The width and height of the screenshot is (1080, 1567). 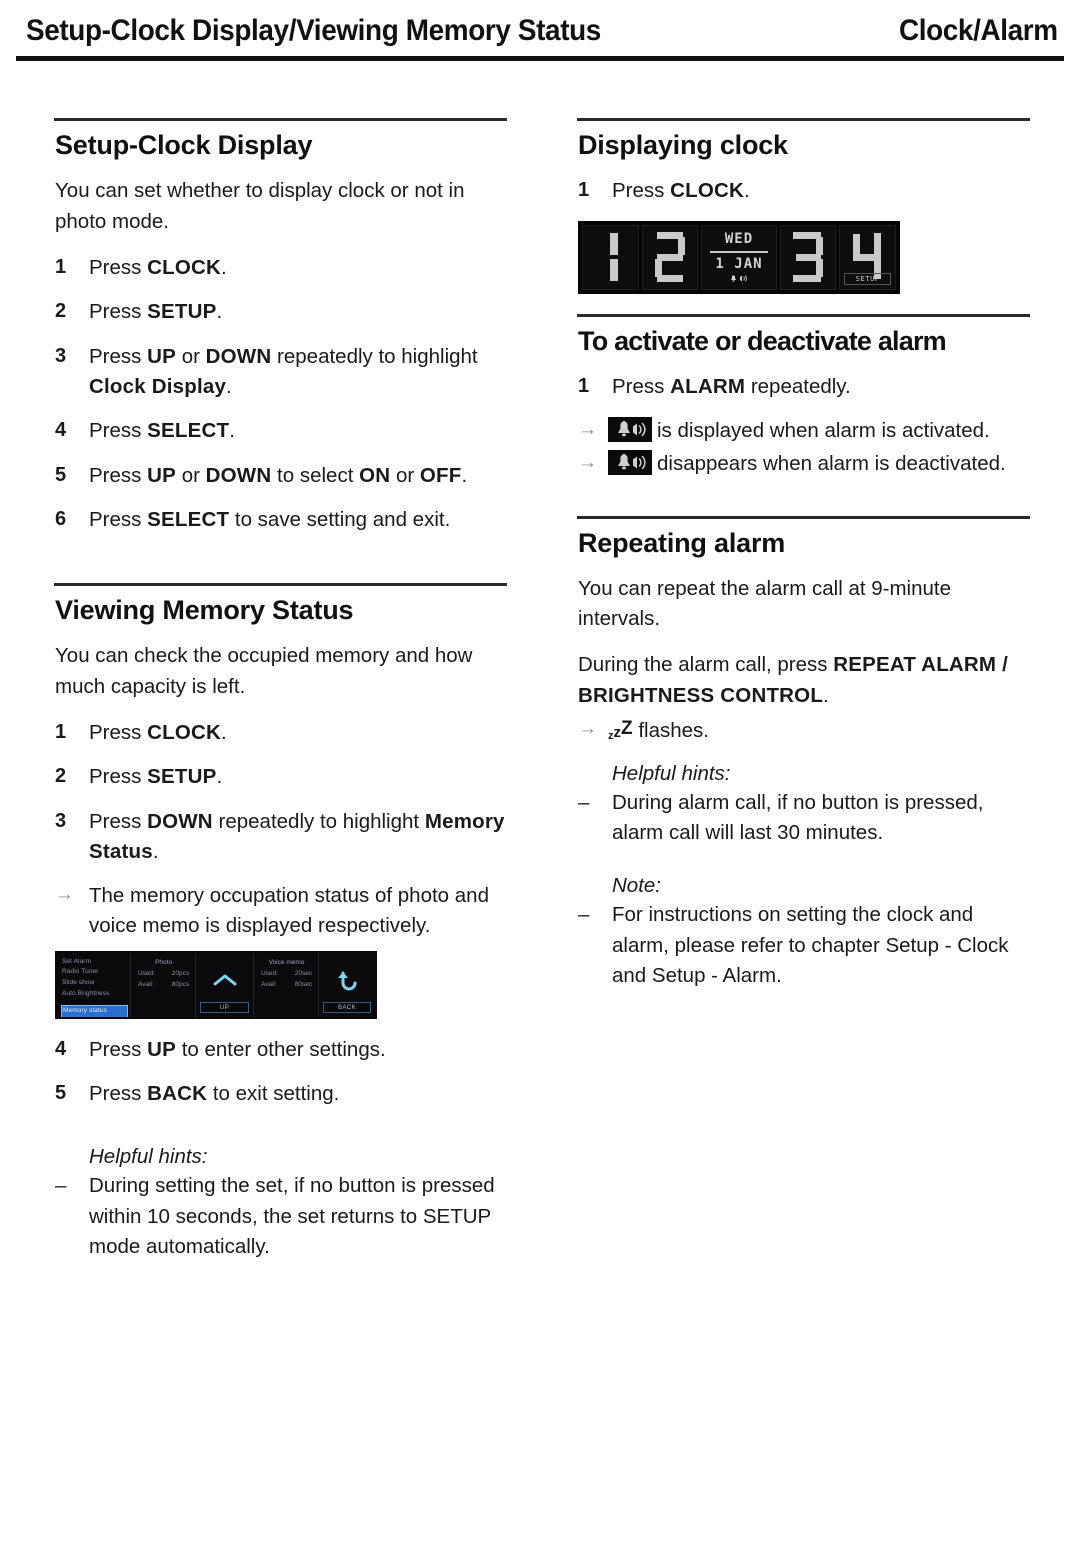 I want to click on note-label: Note:, so click(x=636, y=886).